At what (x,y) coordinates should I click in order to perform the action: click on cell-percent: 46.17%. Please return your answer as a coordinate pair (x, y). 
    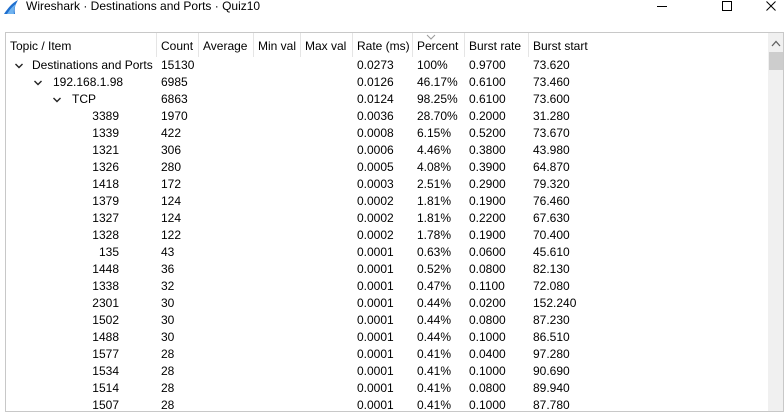
    Looking at the image, I should click on (437, 82).